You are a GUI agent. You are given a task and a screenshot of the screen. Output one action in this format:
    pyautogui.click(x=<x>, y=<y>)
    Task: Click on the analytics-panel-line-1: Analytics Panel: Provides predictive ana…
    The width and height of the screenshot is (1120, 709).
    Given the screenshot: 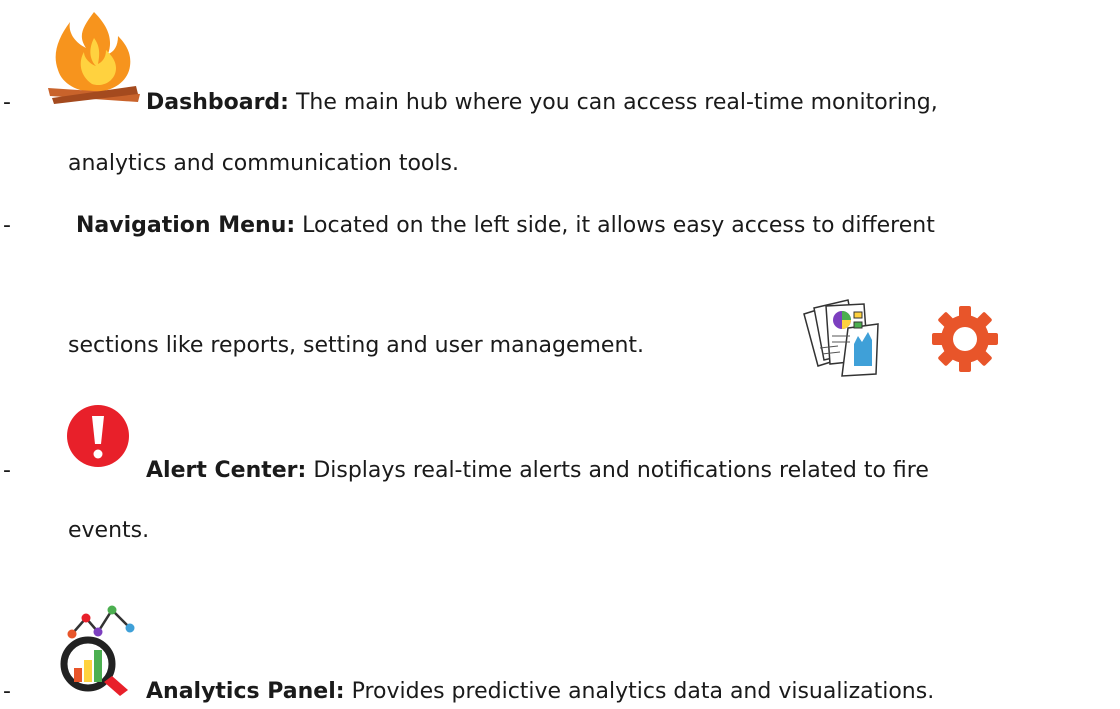 What is the action you would take?
    pyautogui.click(x=540, y=692)
    